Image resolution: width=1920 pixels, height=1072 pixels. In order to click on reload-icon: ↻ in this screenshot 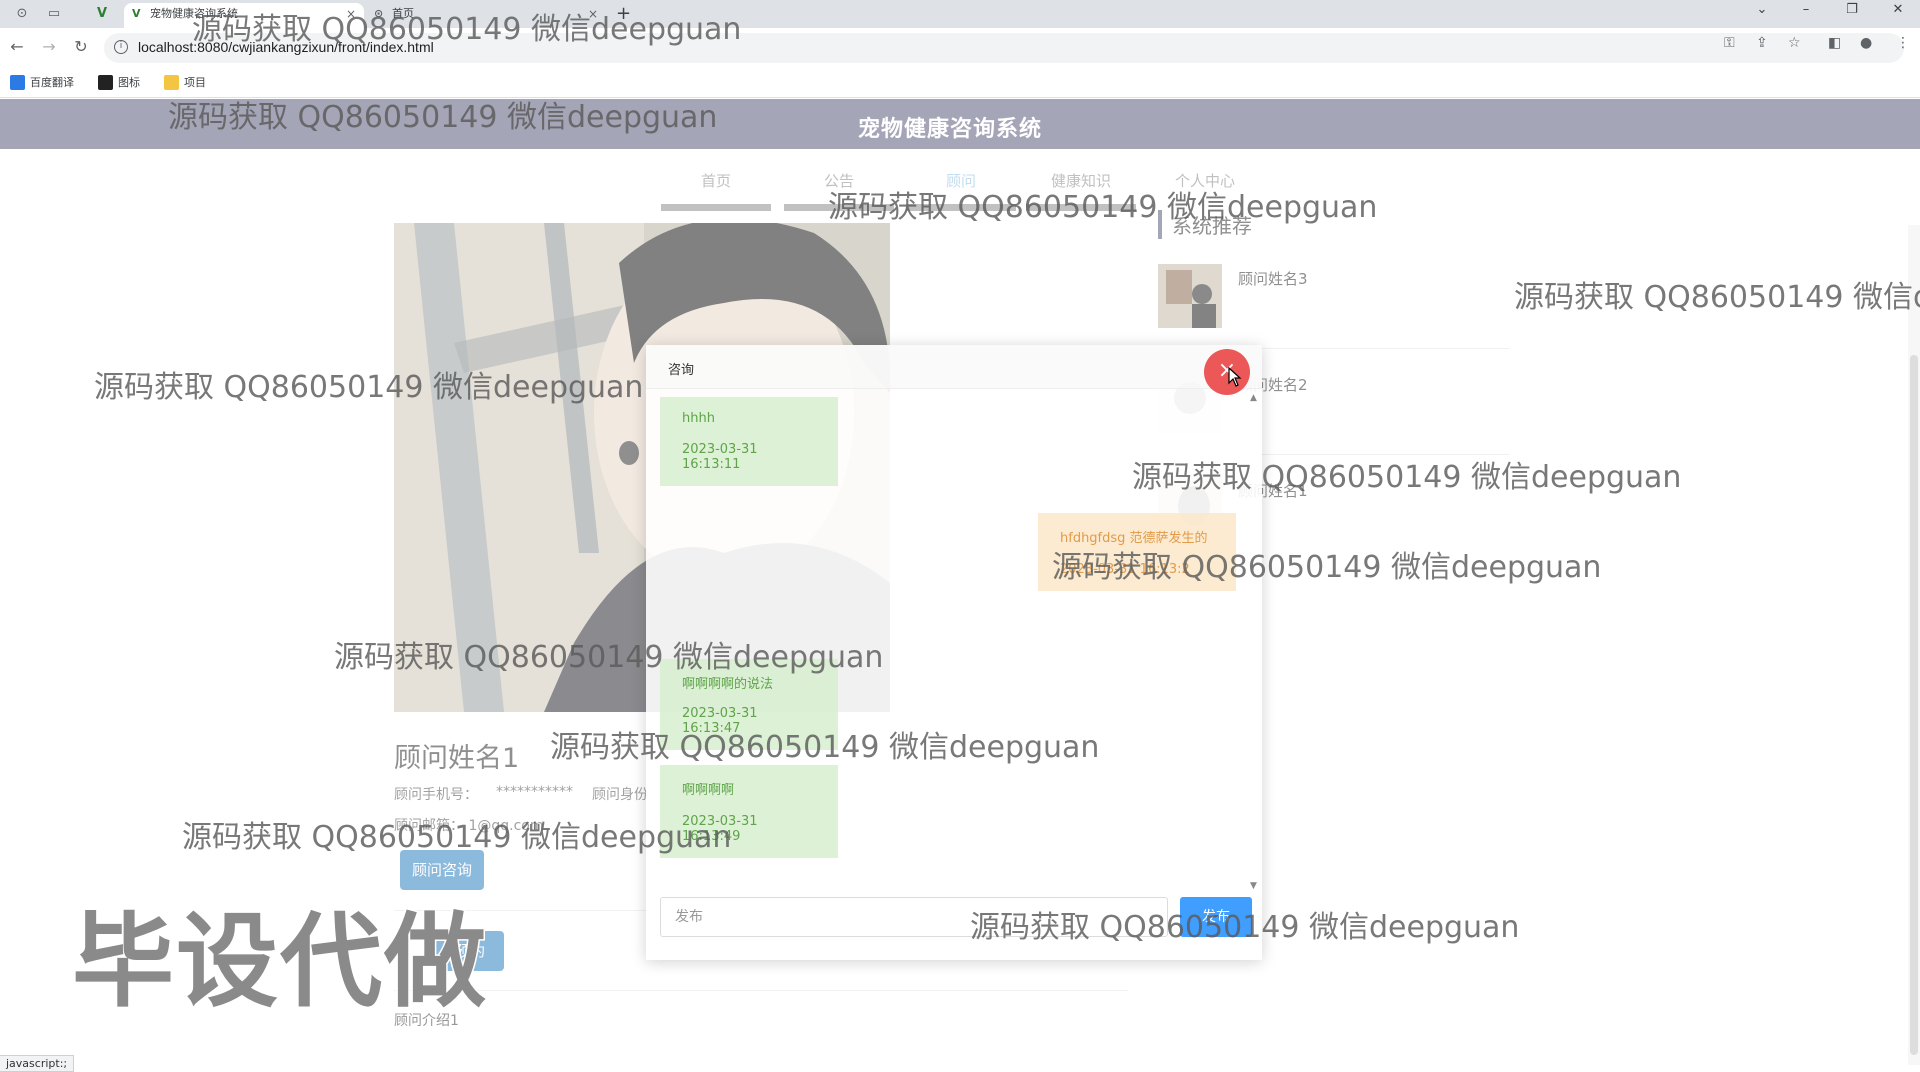, I will do `click(81, 47)`.